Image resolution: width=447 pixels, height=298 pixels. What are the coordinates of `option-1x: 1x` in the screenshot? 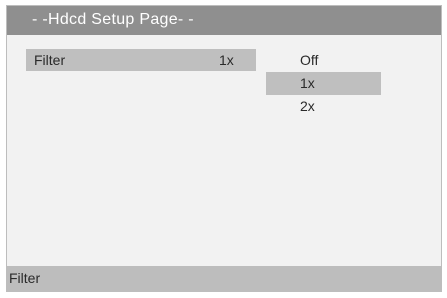 It's located at (323, 83).